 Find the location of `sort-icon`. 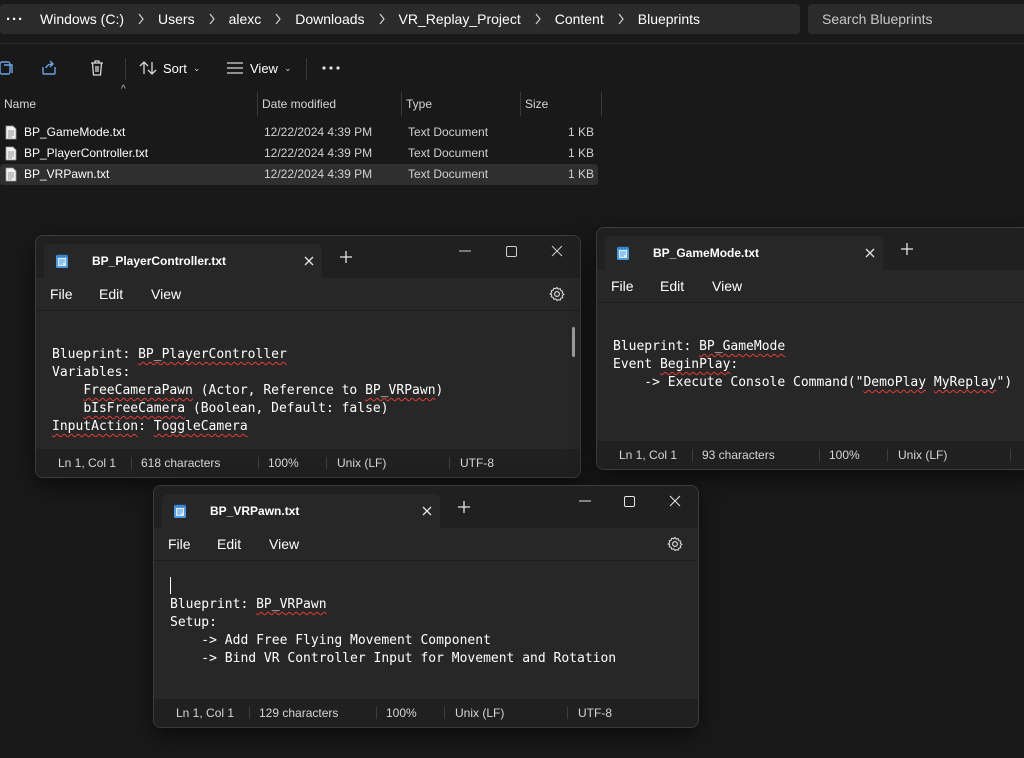

sort-icon is located at coordinates (148, 68).